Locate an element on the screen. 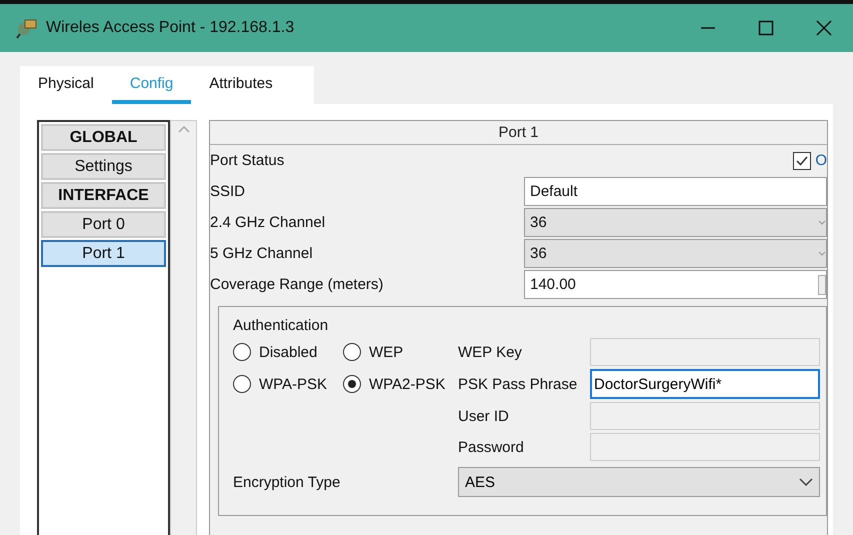 The image size is (853, 535). field-label: Password is located at coordinates (491, 447).